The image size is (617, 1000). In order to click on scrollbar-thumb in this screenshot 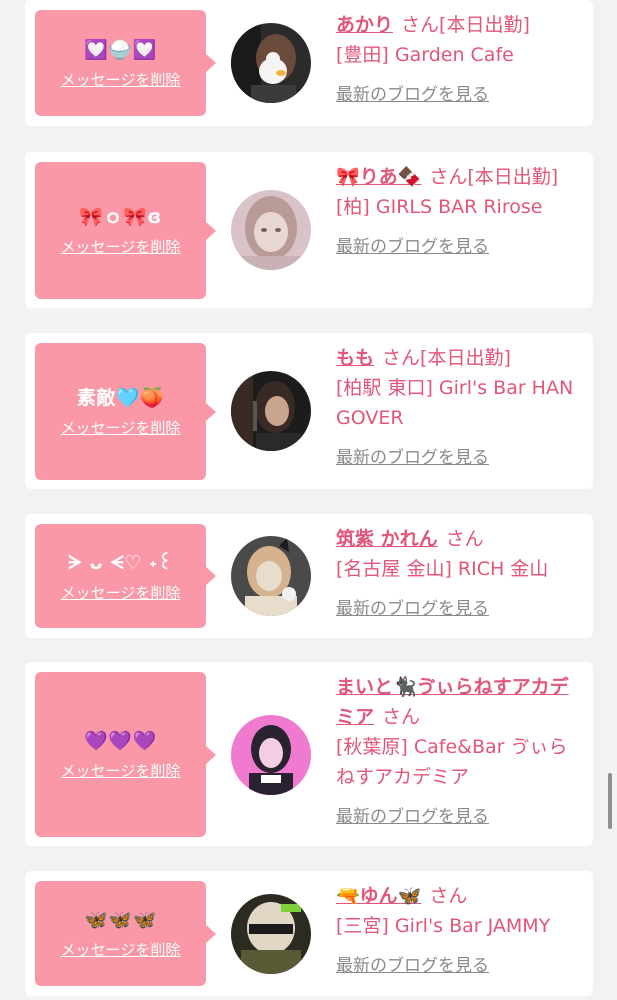, I will do `click(610, 801)`.